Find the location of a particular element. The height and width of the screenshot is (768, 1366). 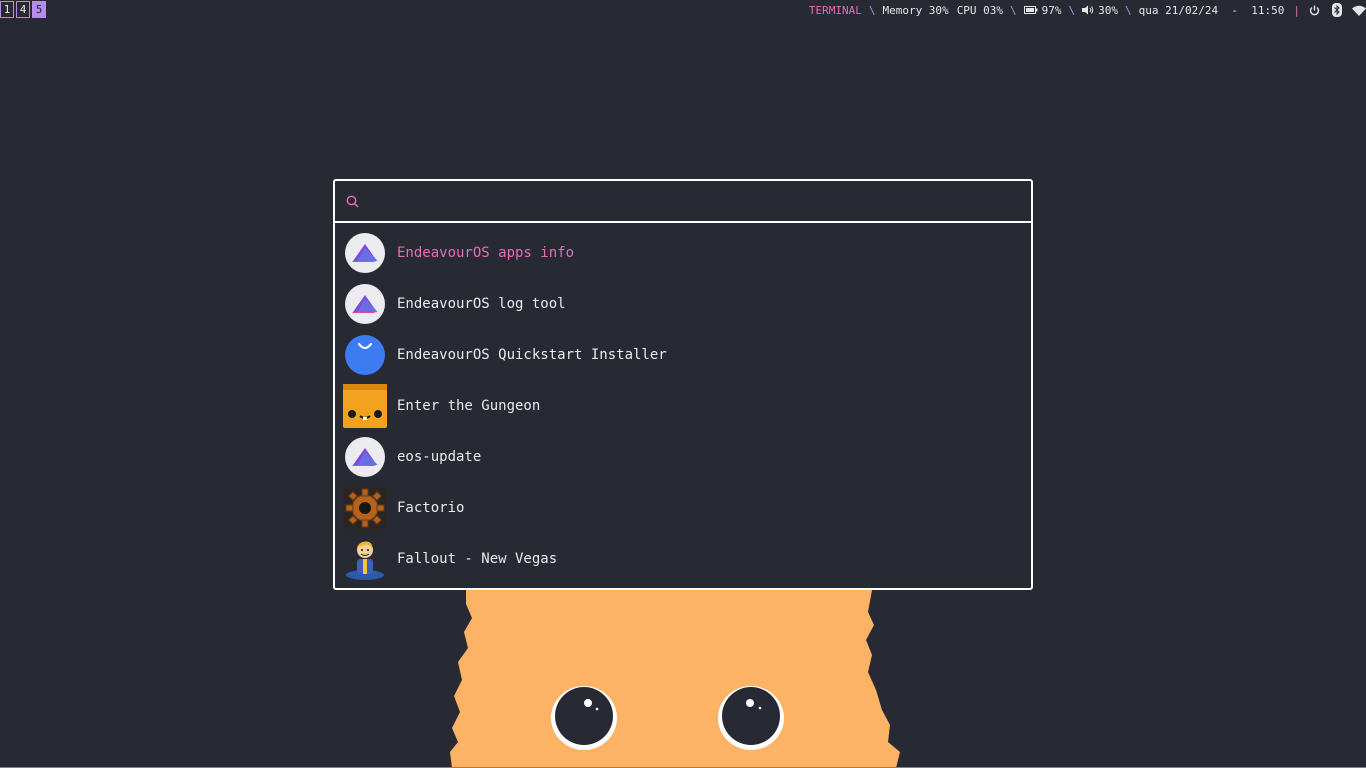

factorio-gear-icon is located at coordinates (365, 508).